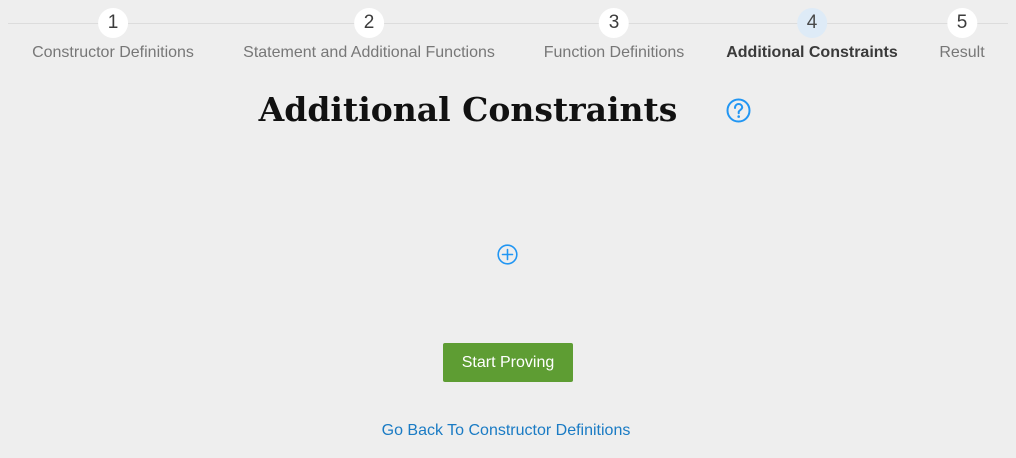  What do you see at coordinates (614, 52) in the screenshot?
I see `step-label: Function Definitions` at bounding box center [614, 52].